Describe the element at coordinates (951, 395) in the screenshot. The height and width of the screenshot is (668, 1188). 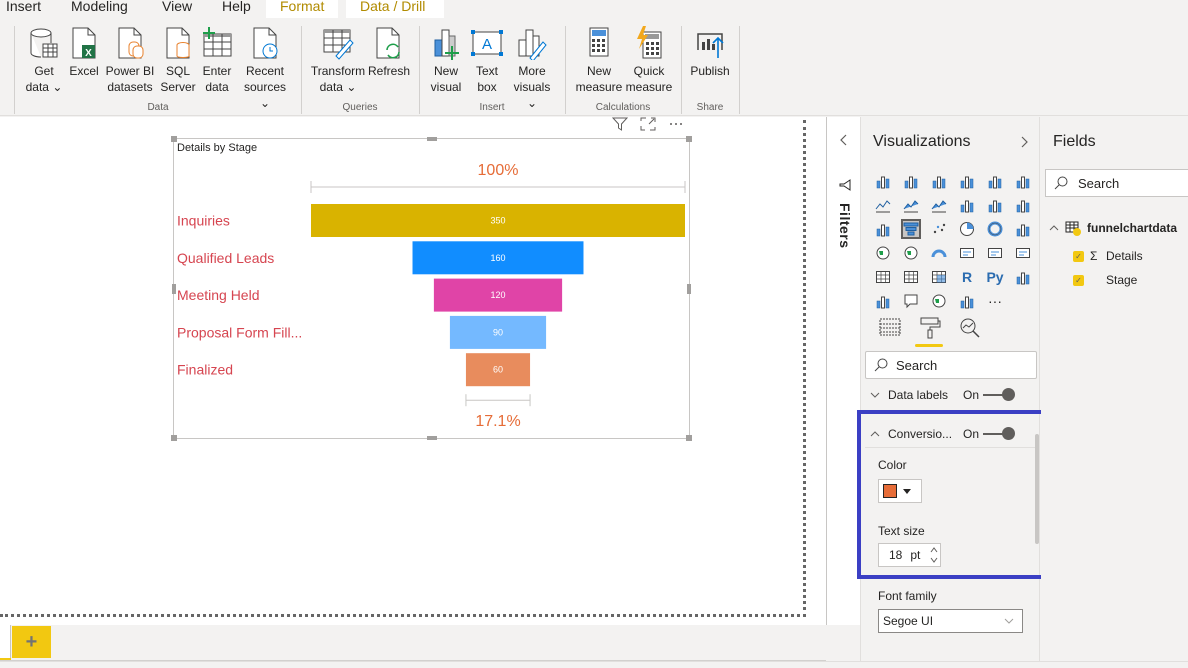
I see `data-labels-section: Data labels On` at that location.